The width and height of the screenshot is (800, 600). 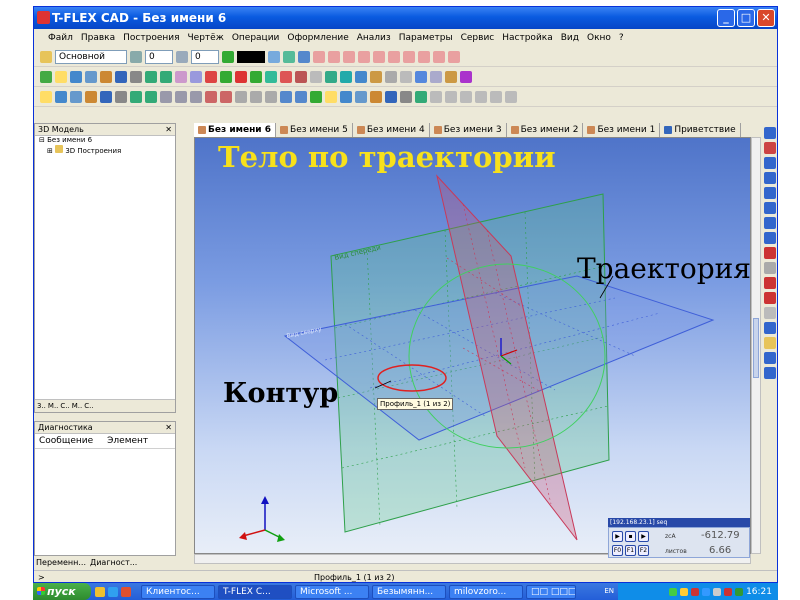 What do you see at coordinates (770, 313) in the screenshot?
I see `camera-icon` at bounding box center [770, 313].